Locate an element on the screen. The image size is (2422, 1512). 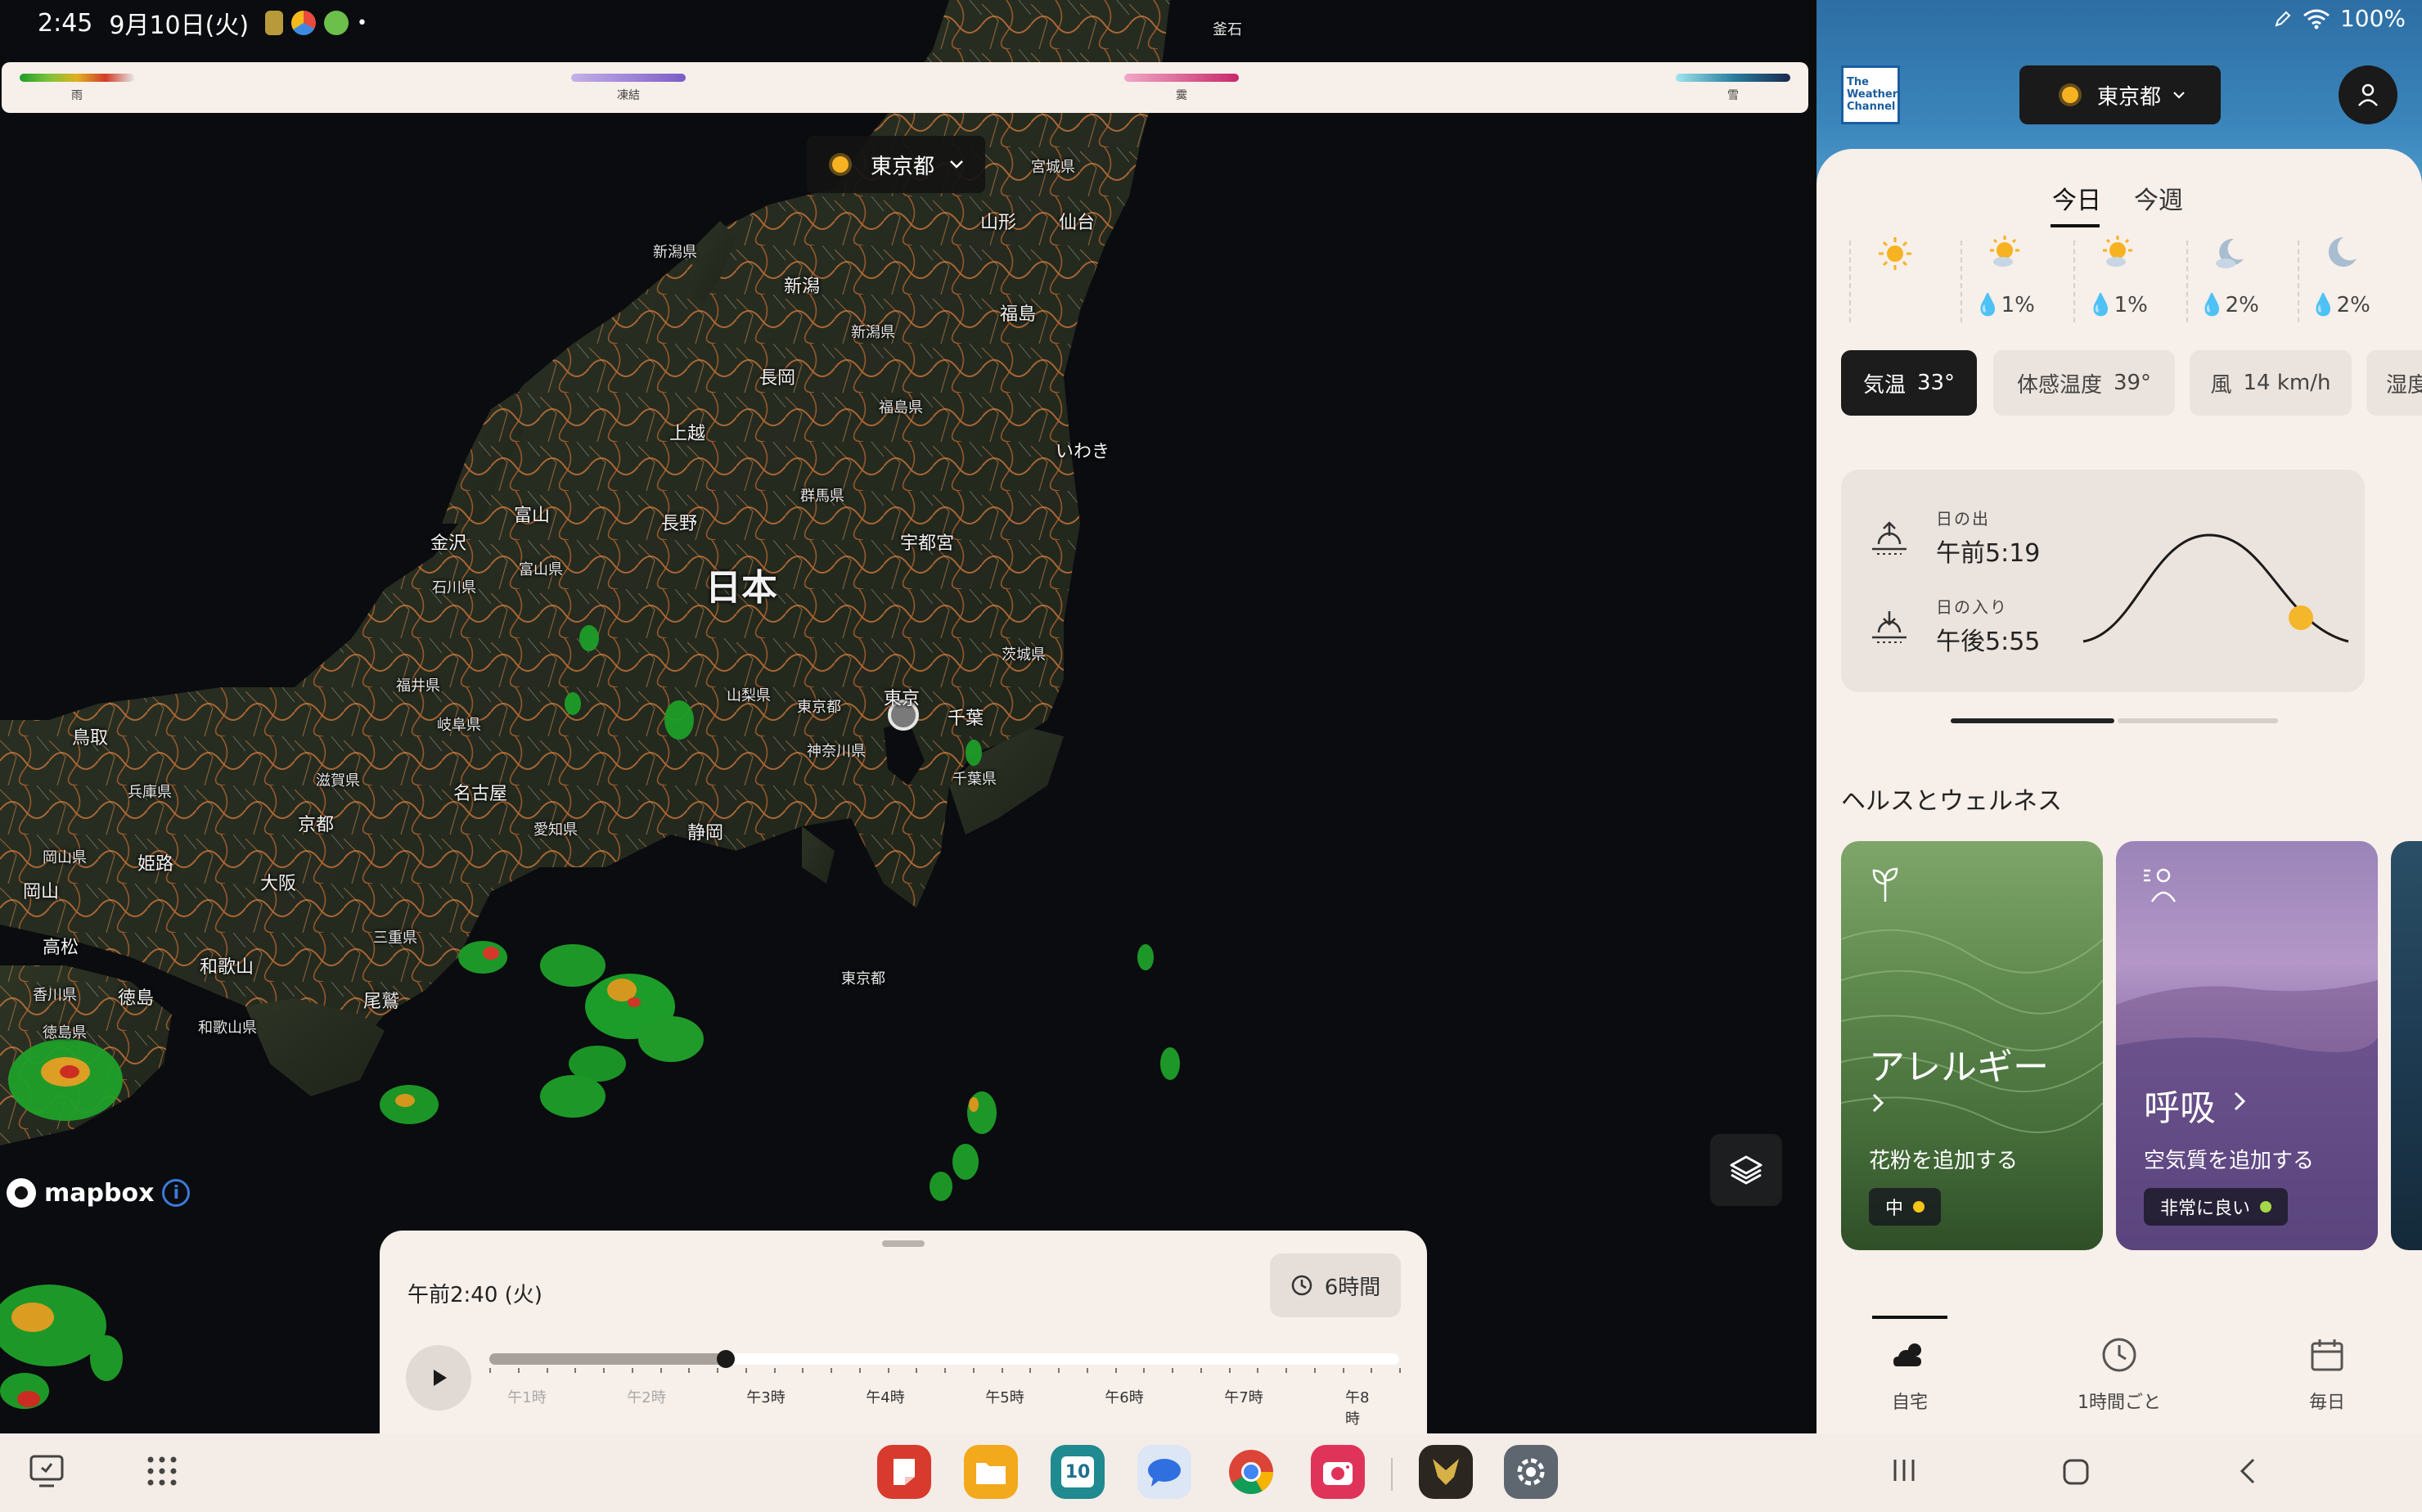
clock: 2:45 is located at coordinates (65, 23).